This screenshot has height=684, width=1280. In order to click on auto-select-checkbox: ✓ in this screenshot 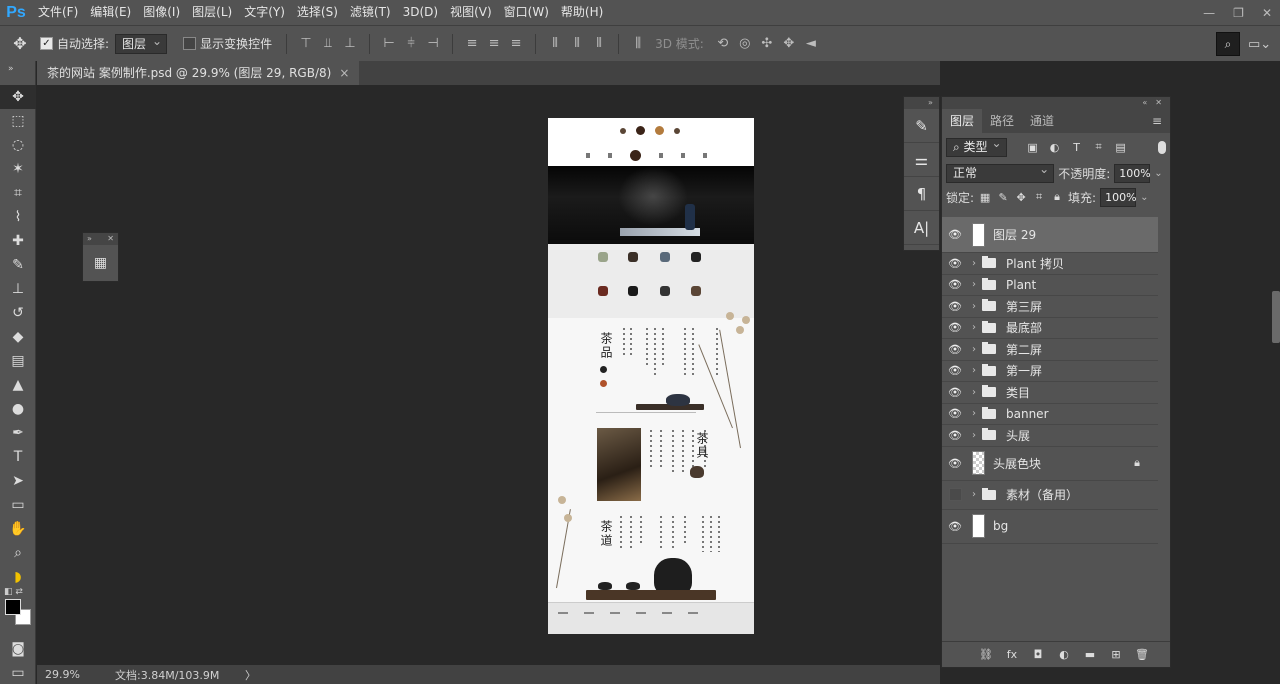, I will do `click(46, 43)`.